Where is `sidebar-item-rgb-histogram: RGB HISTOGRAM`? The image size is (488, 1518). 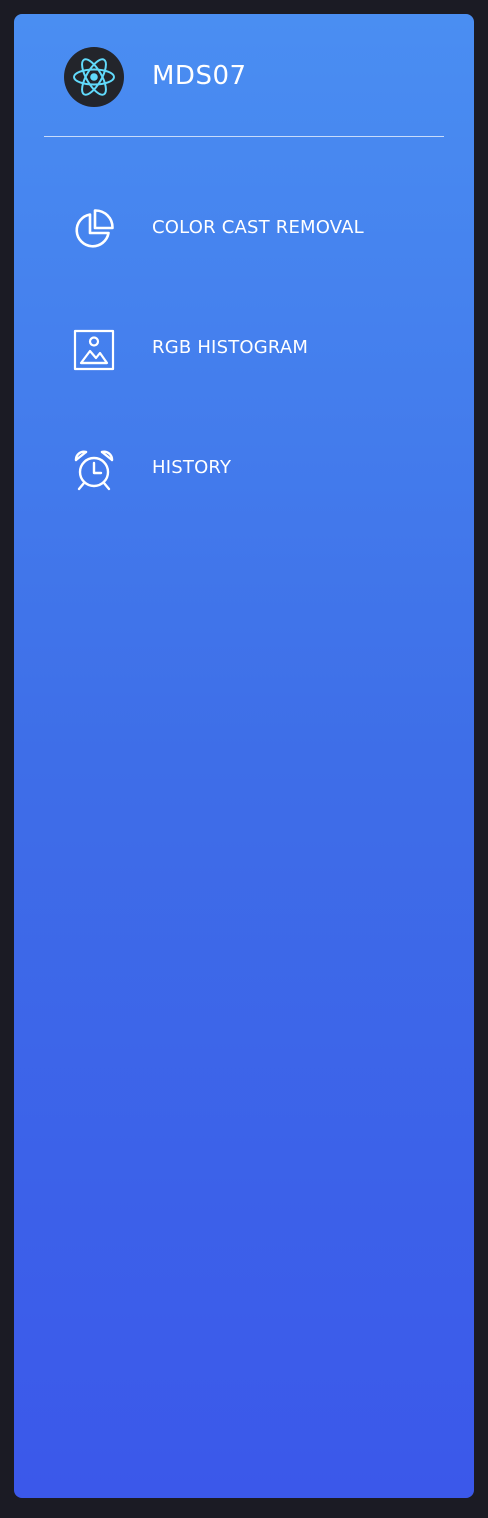
sidebar-item-rgb-histogram: RGB HISTOGRAM is located at coordinates (244, 348).